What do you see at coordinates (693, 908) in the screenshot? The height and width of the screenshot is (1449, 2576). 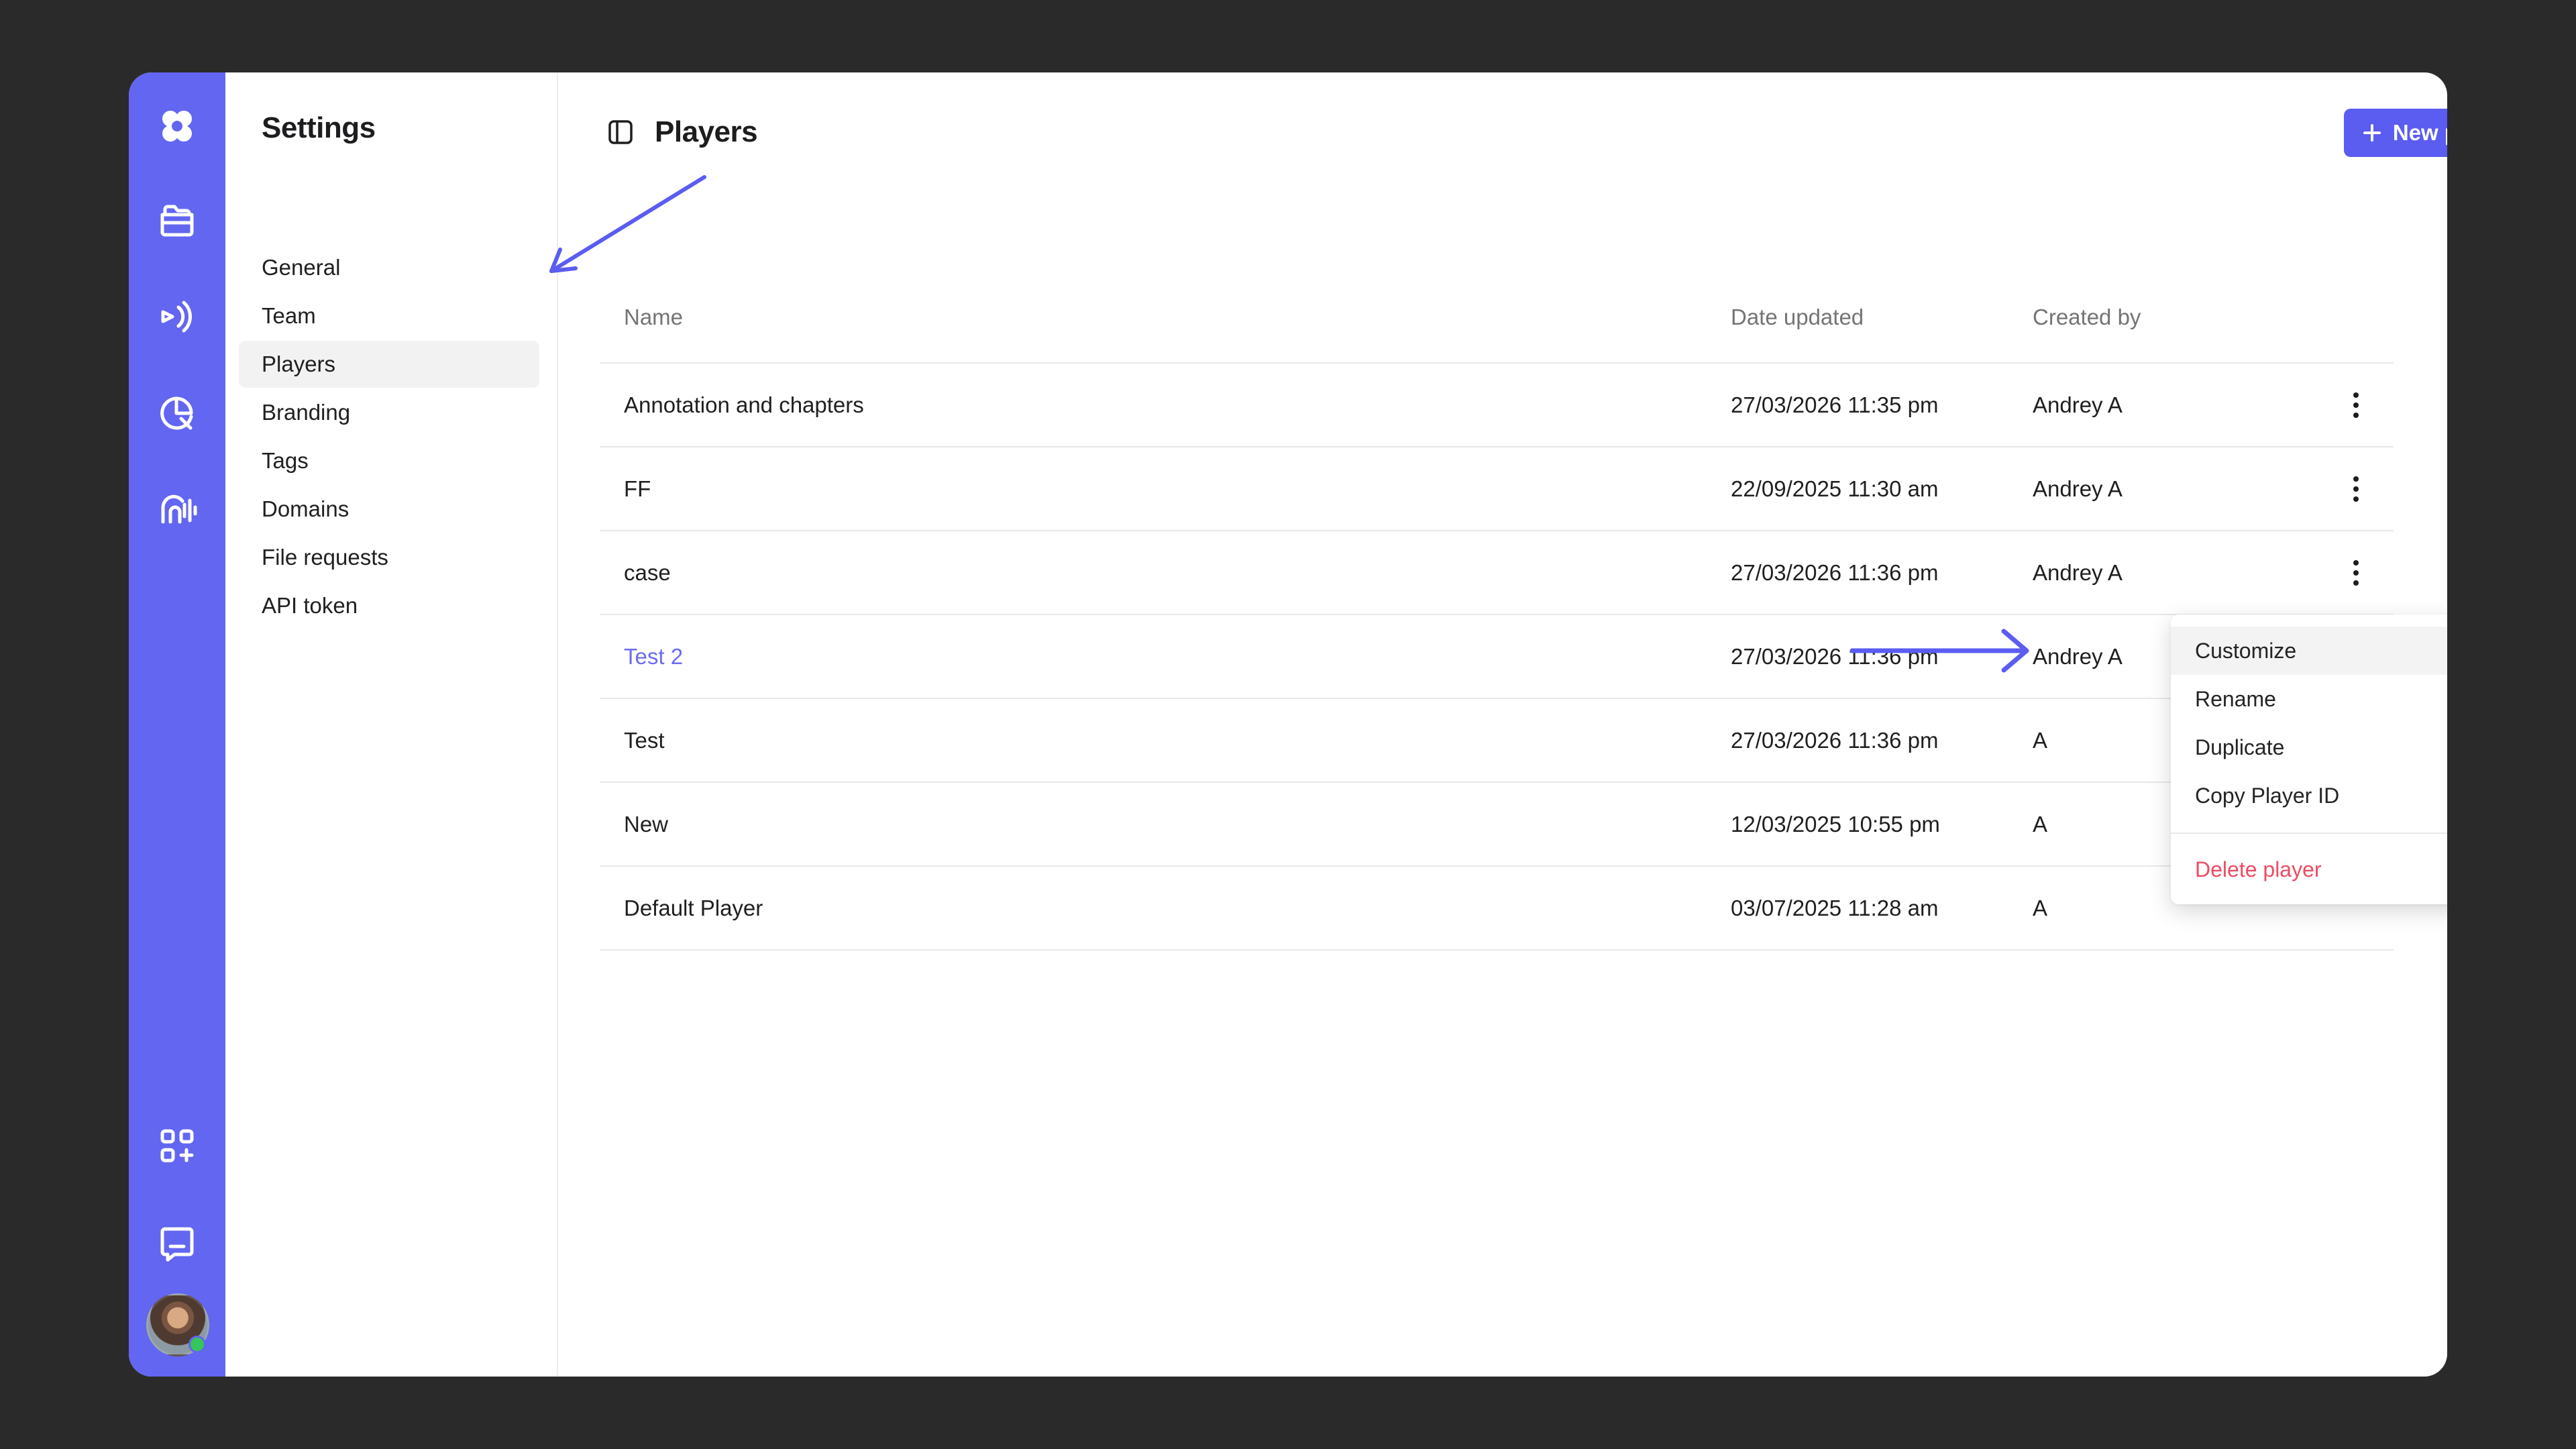 I see `player-name: Default Player` at bounding box center [693, 908].